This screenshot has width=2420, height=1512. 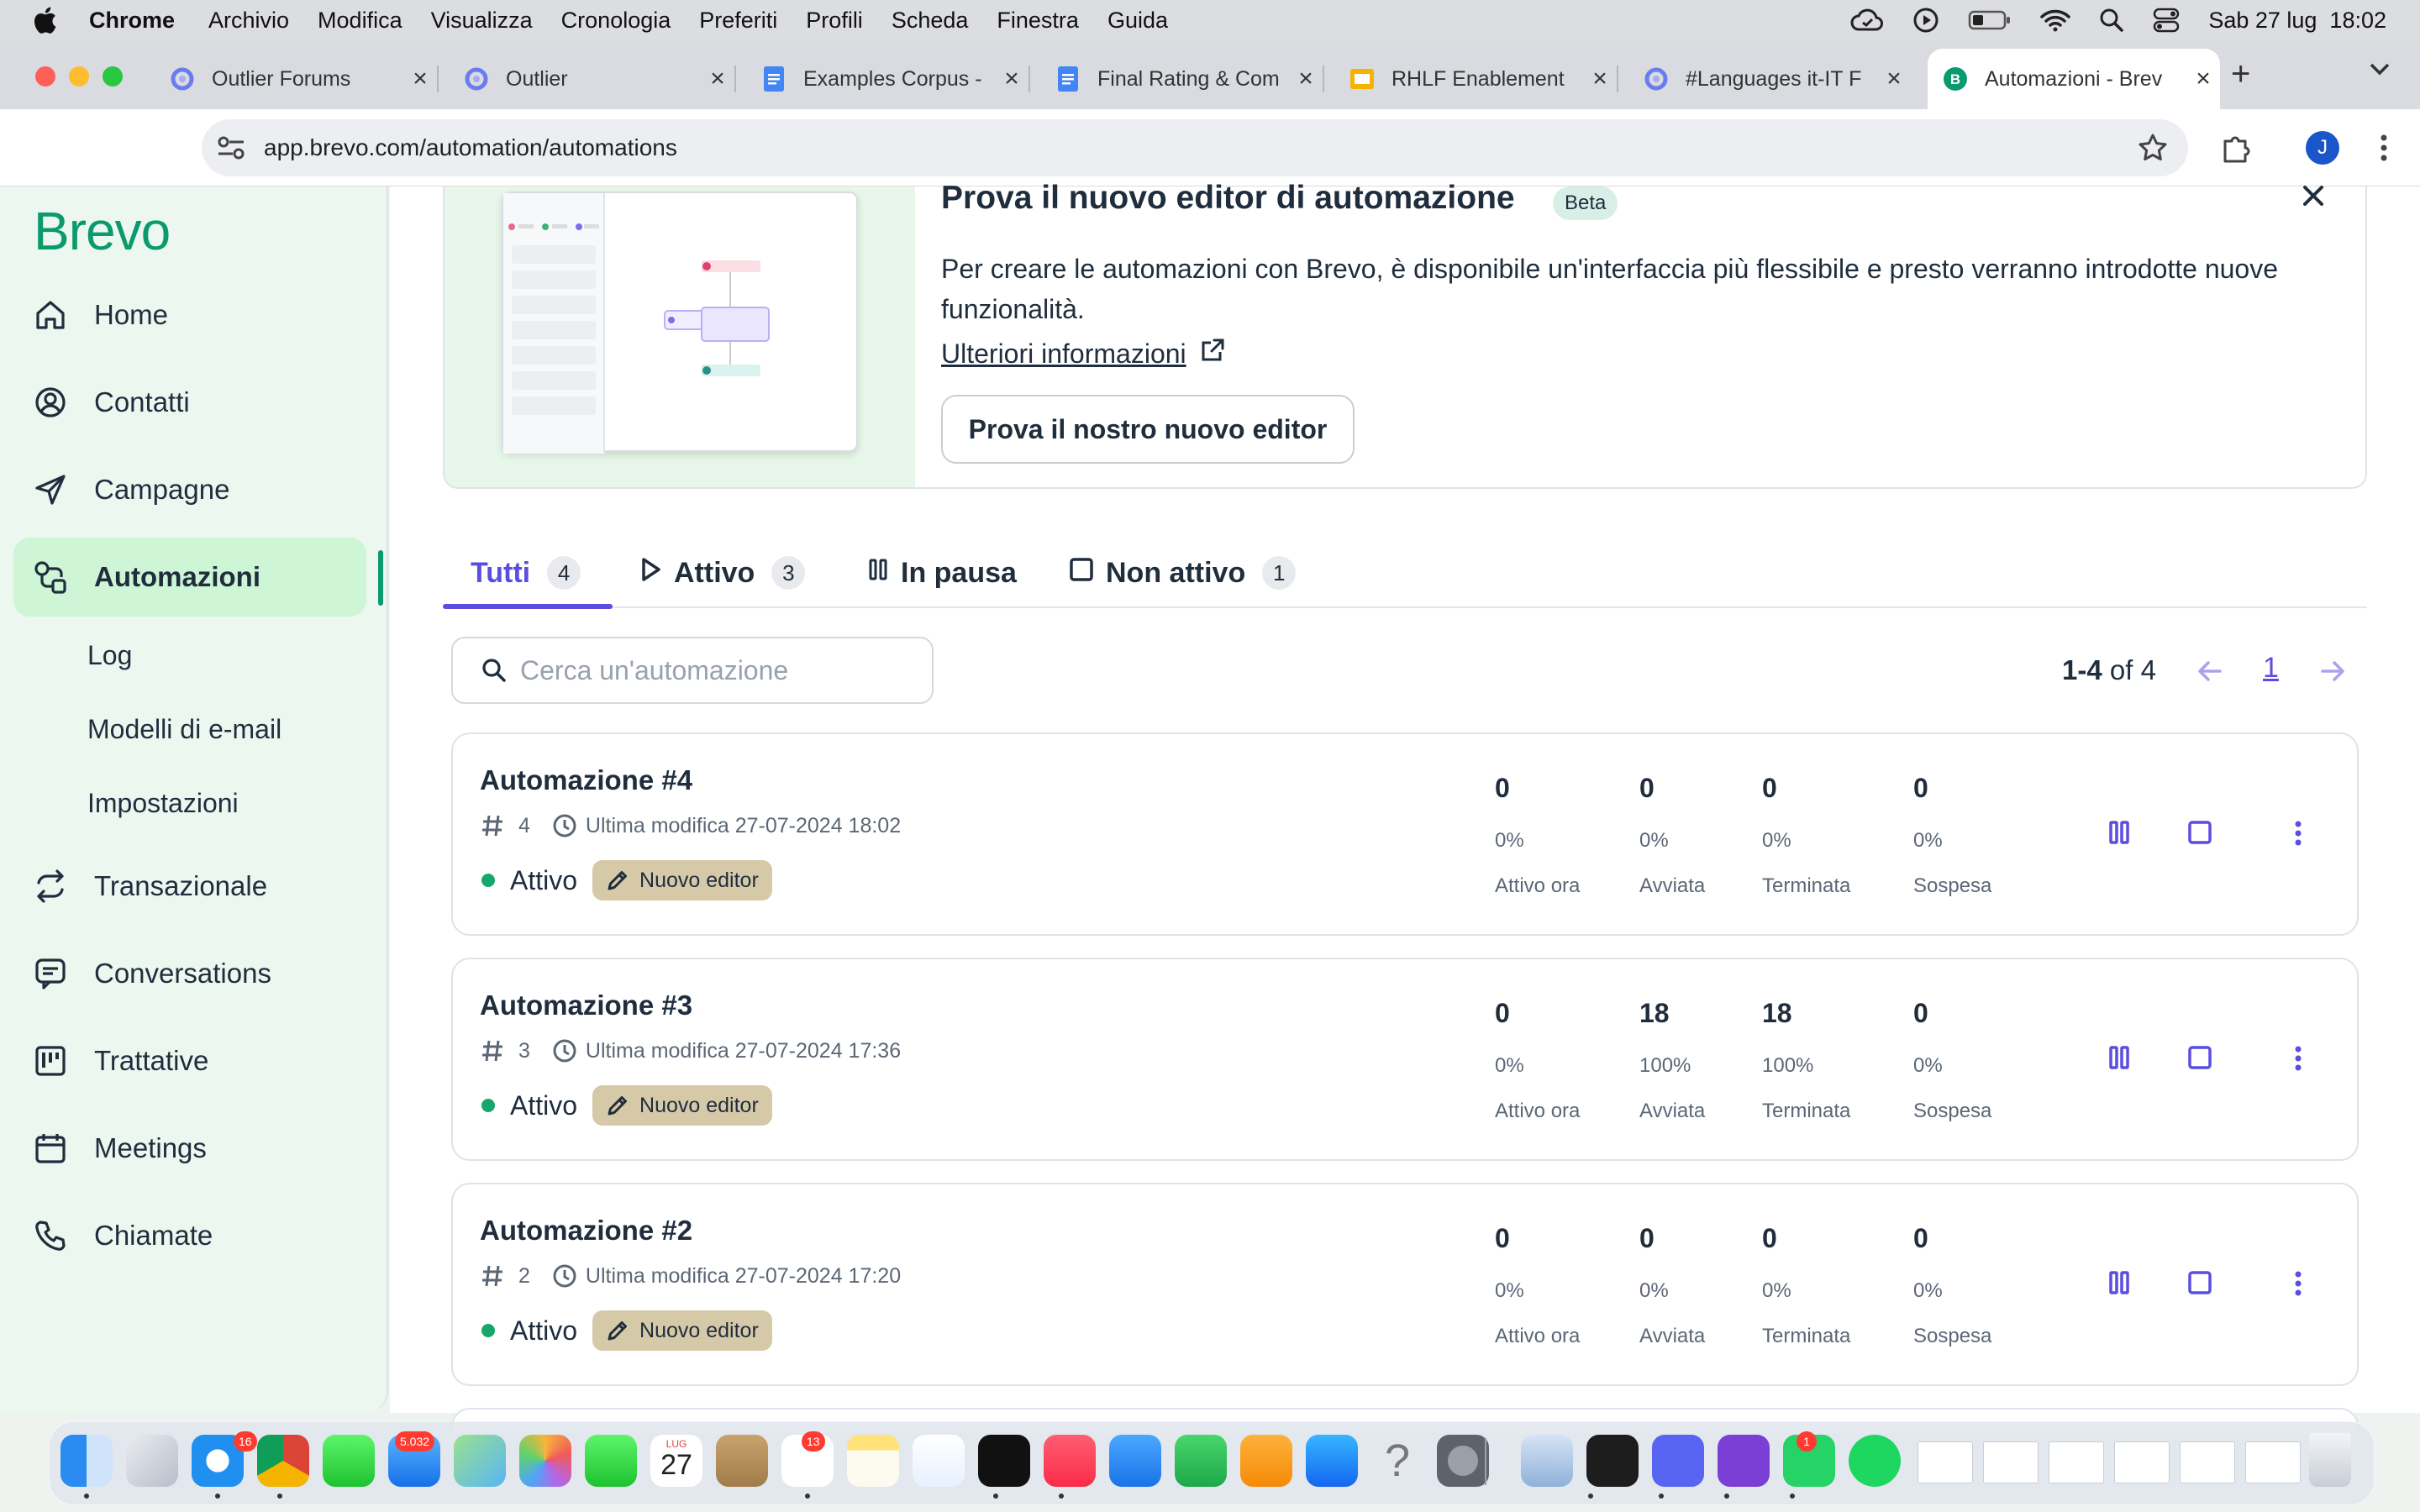 I want to click on menu-cronologia: Cronologia, so click(x=616, y=21).